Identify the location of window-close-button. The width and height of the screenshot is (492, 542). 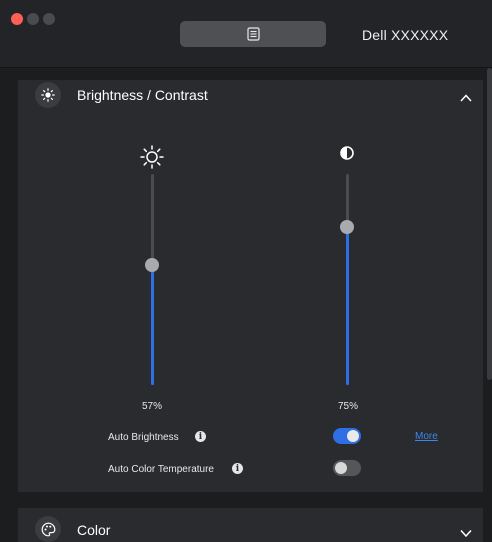
(17, 19).